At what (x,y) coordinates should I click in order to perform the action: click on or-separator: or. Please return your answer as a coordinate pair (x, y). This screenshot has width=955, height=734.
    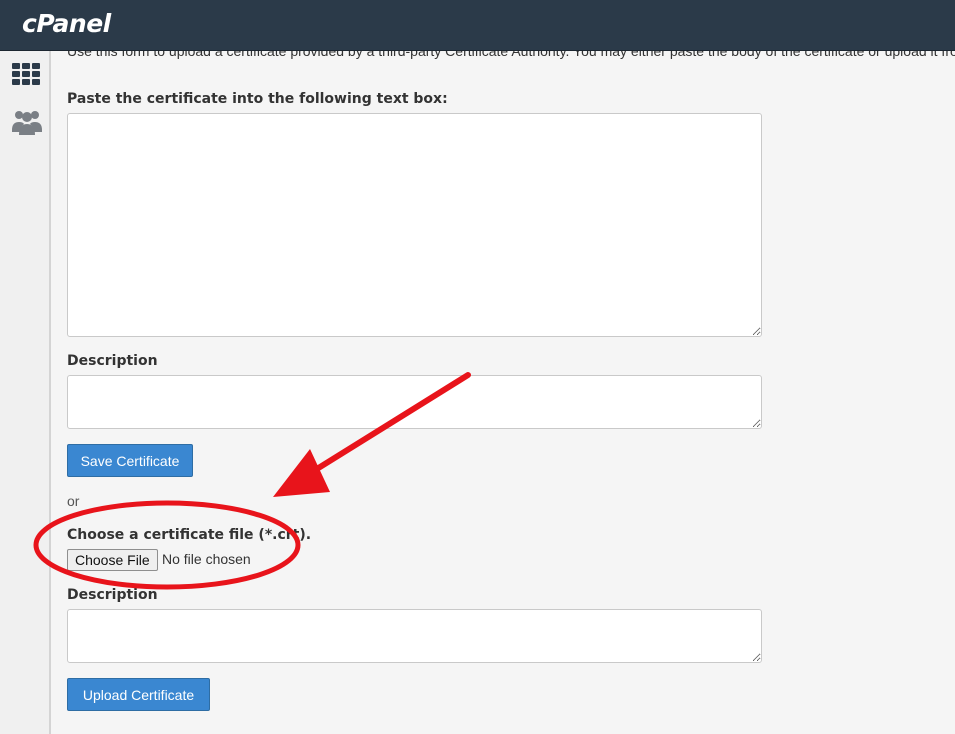
    Looking at the image, I should click on (73, 501).